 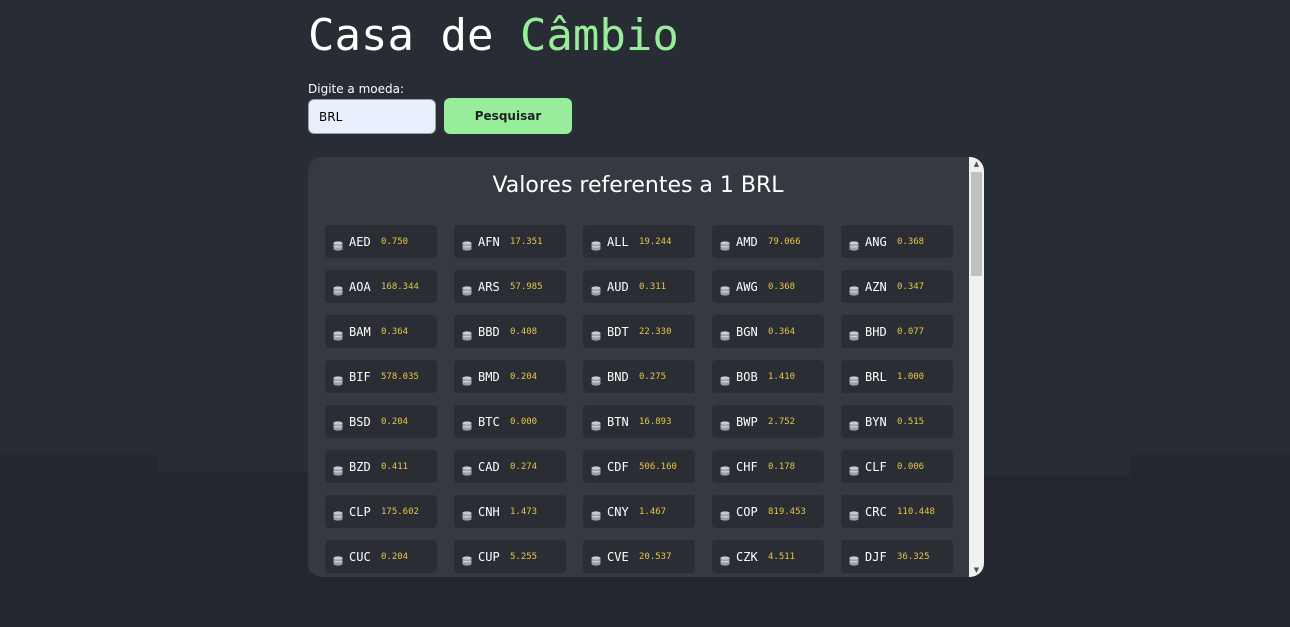 I want to click on title-accent-text: Câmbio, so click(x=599, y=35).